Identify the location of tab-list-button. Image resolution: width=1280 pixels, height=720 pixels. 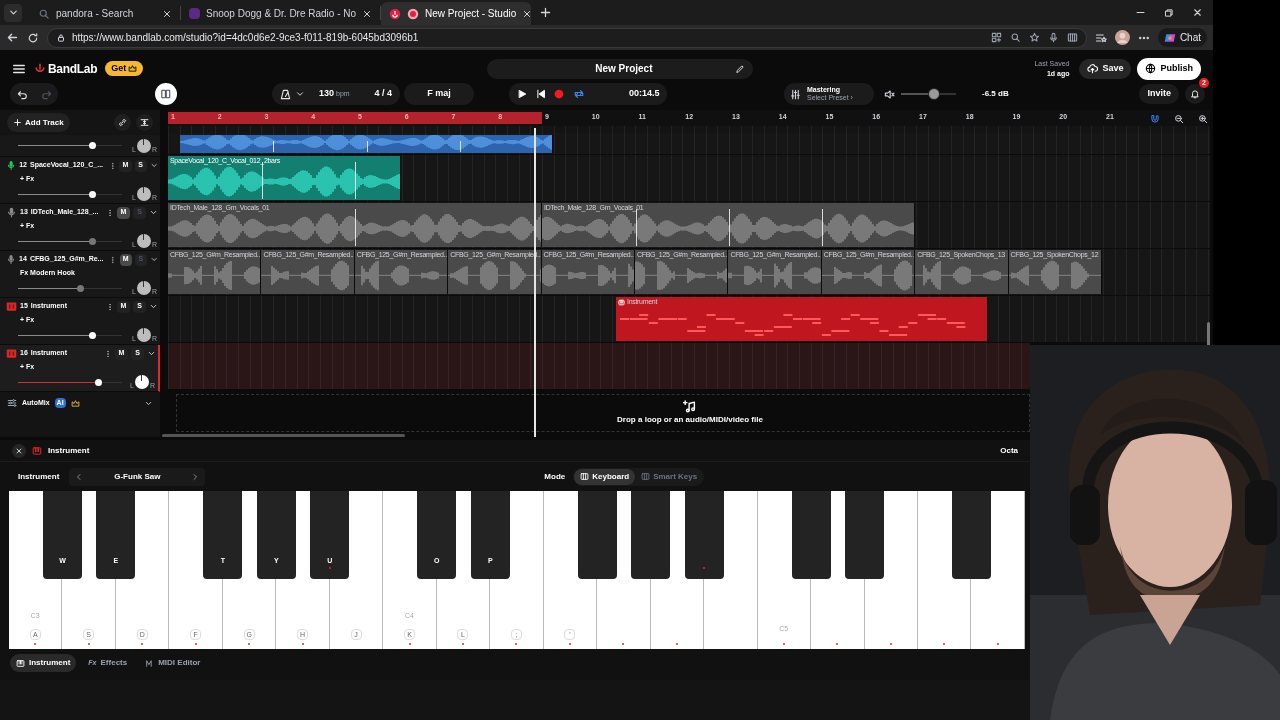
(13, 12).